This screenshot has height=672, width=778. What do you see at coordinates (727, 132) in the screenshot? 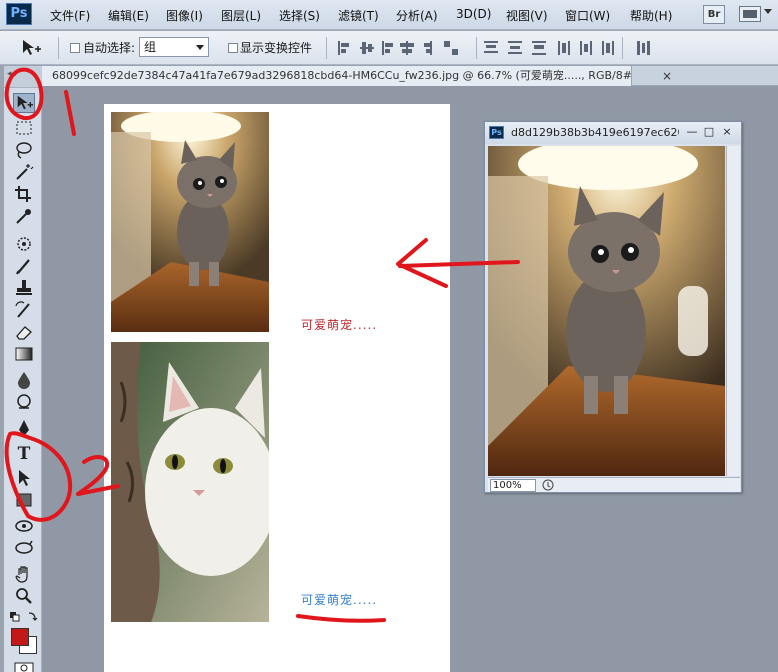
I see `close-icon: ×` at bounding box center [727, 132].